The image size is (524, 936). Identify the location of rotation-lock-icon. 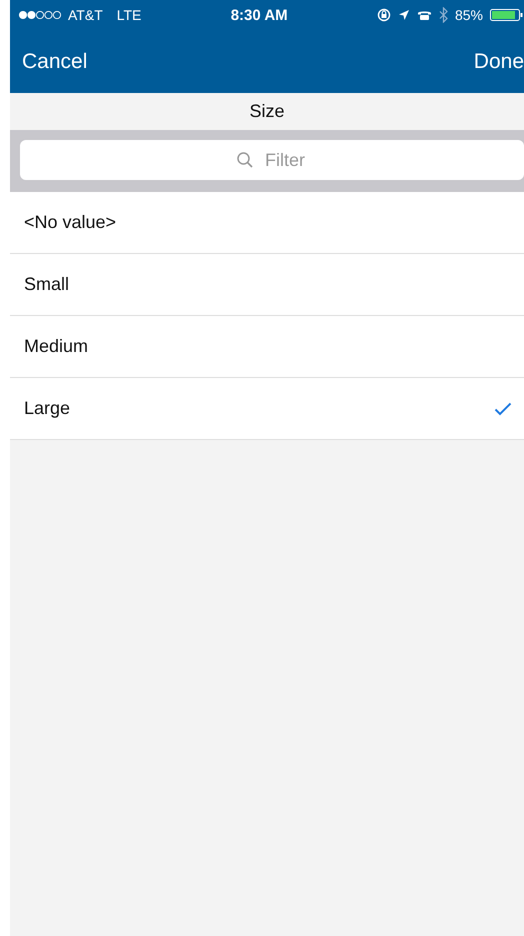
(383, 15).